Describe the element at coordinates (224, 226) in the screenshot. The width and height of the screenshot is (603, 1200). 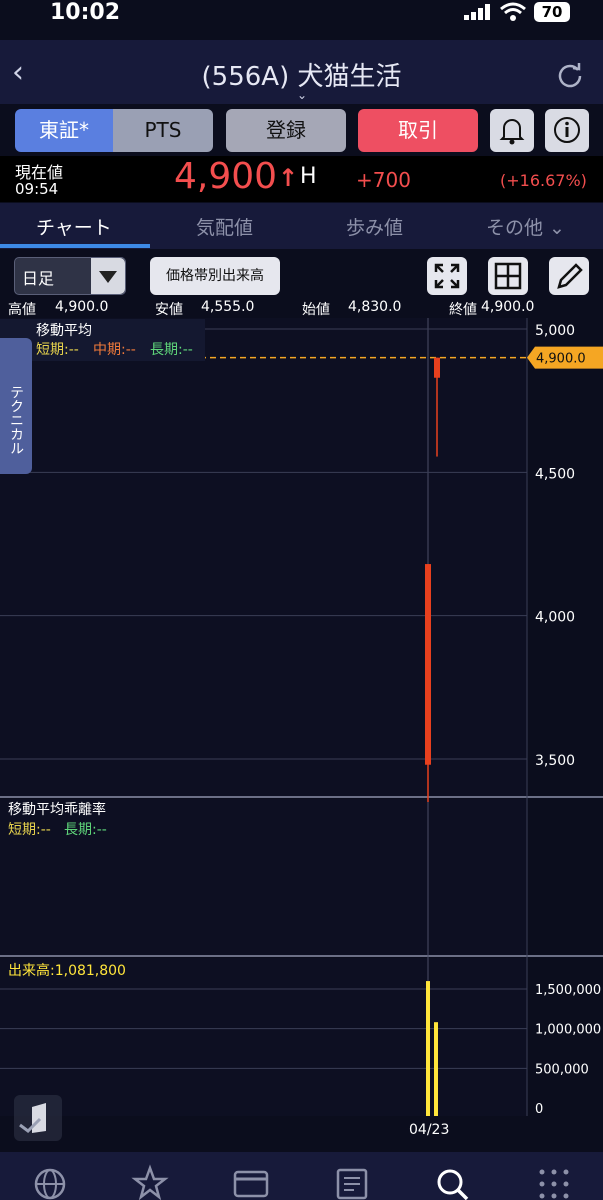
I see `tab-quote: 気配値` at that location.